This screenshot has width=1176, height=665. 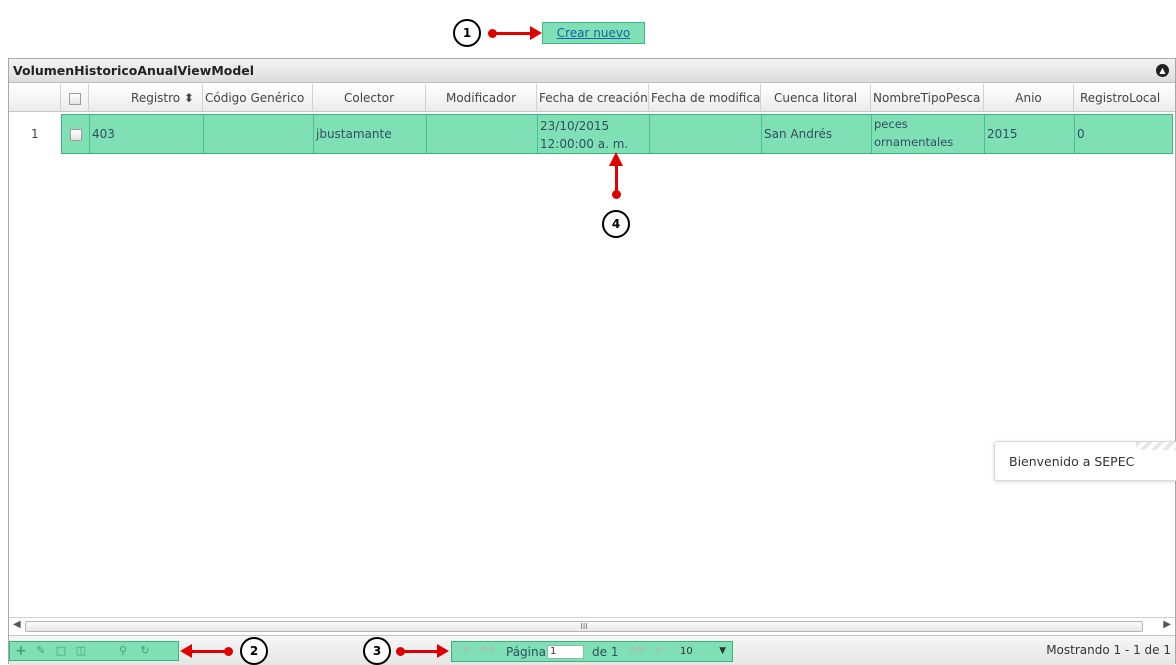 What do you see at coordinates (482, 134) in the screenshot?
I see `cell-modificador` at bounding box center [482, 134].